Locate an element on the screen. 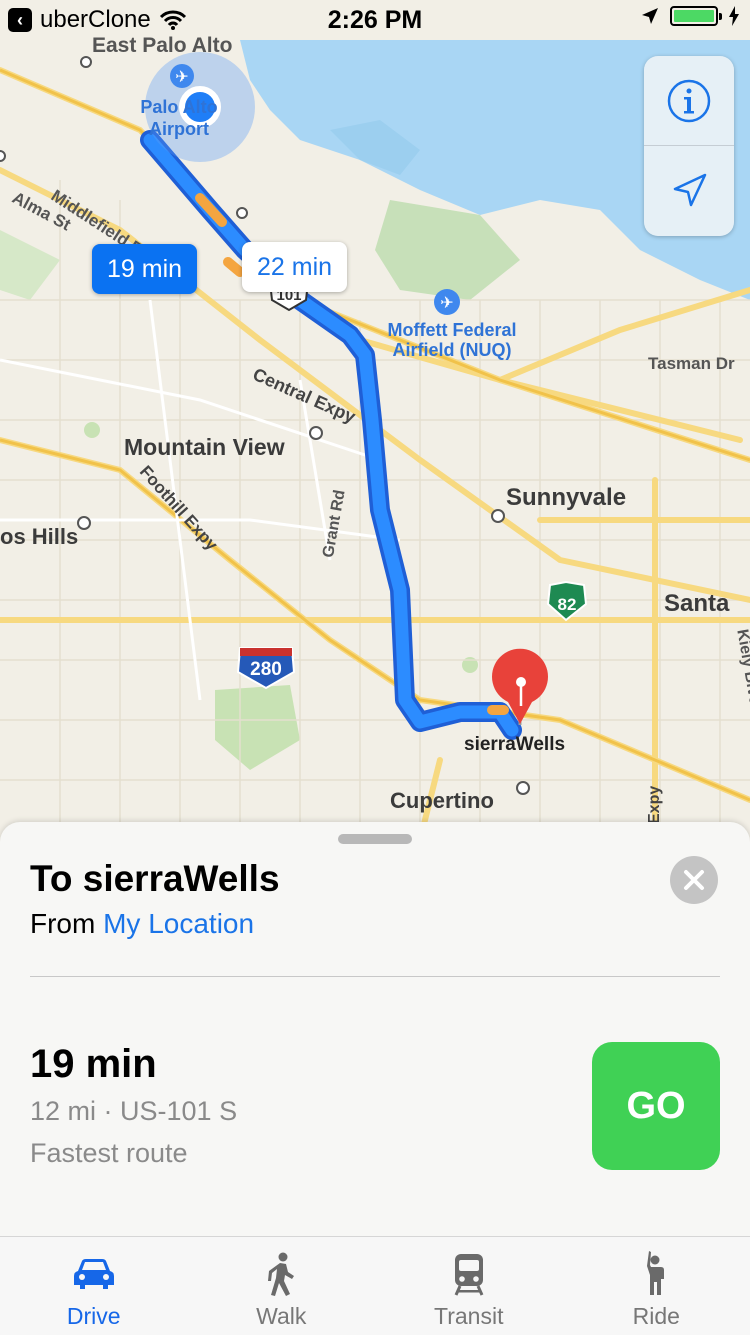 This screenshot has height=1335, width=750. from-label: From is located at coordinates (62, 923).